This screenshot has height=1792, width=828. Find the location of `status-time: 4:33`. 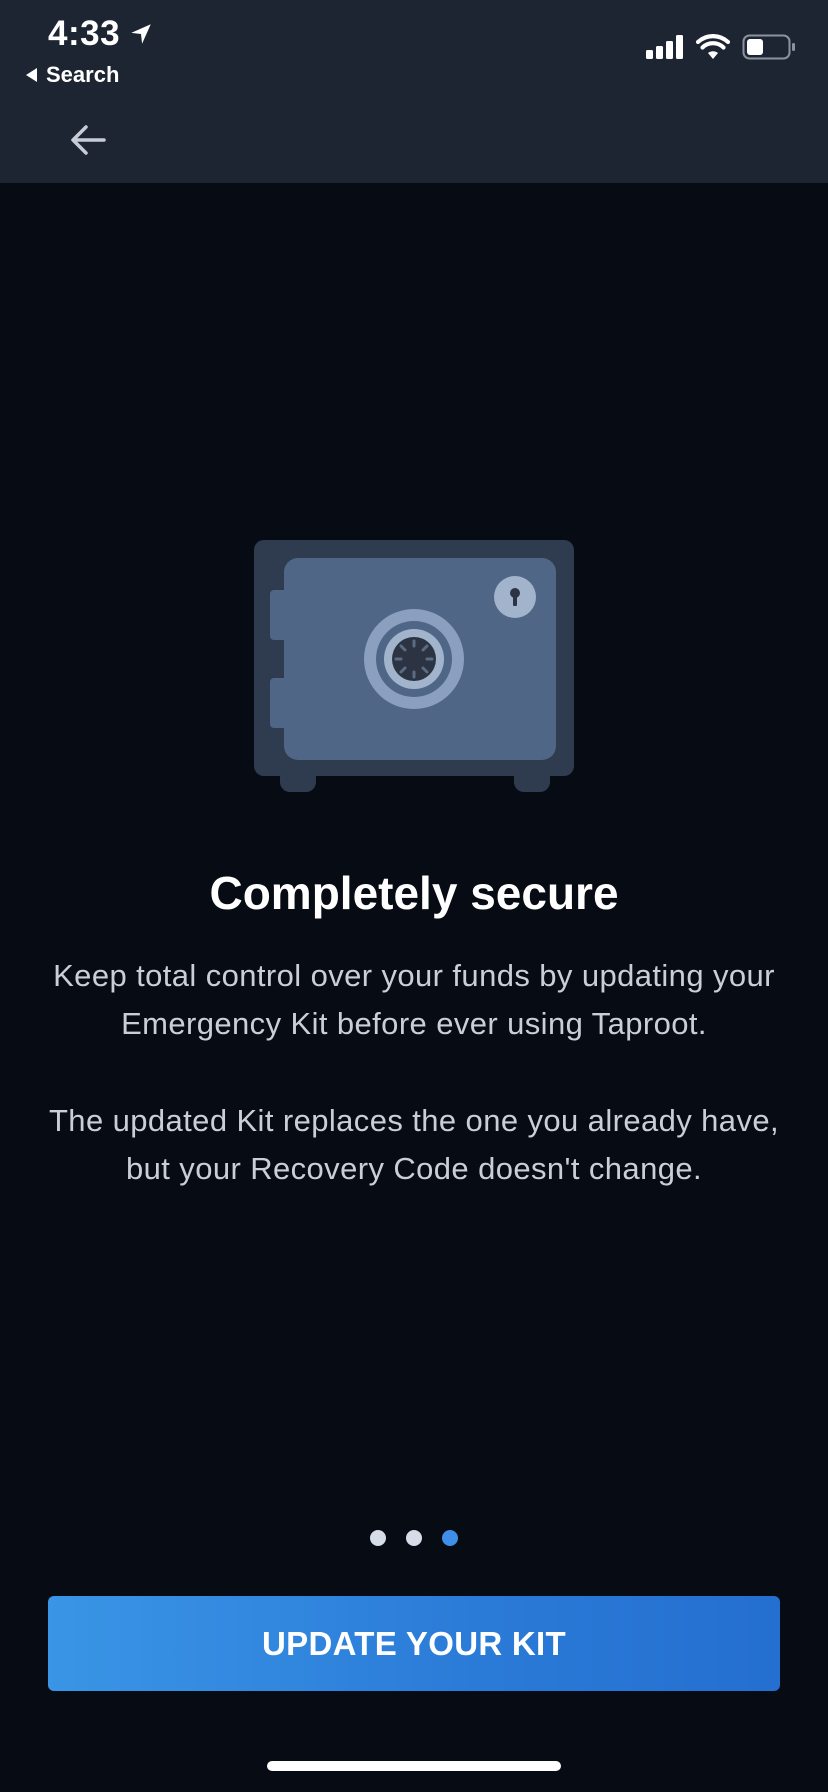

status-time: 4:33 is located at coordinates (101, 34).